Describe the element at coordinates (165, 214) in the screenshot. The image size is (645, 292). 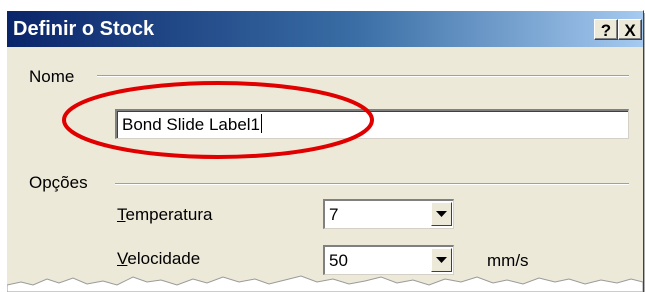
I see `temperatura-label: Temperatura` at that location.